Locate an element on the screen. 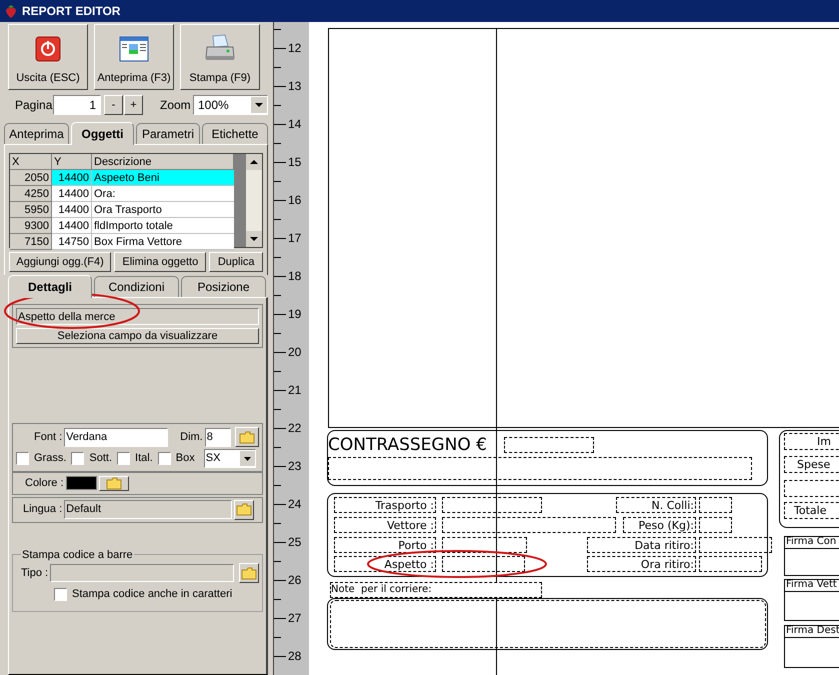 The image size is (839, 675). field-display: Aspetto della merce is located at coordinates (137, 316).